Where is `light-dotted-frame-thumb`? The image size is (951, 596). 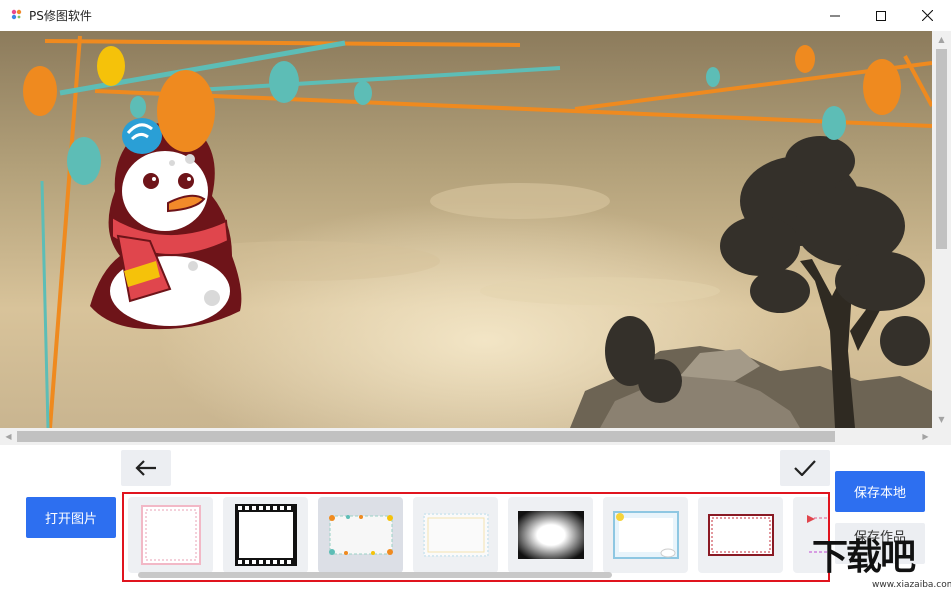
light-dotted-frame-thumb is located at coordinates (455, 535).